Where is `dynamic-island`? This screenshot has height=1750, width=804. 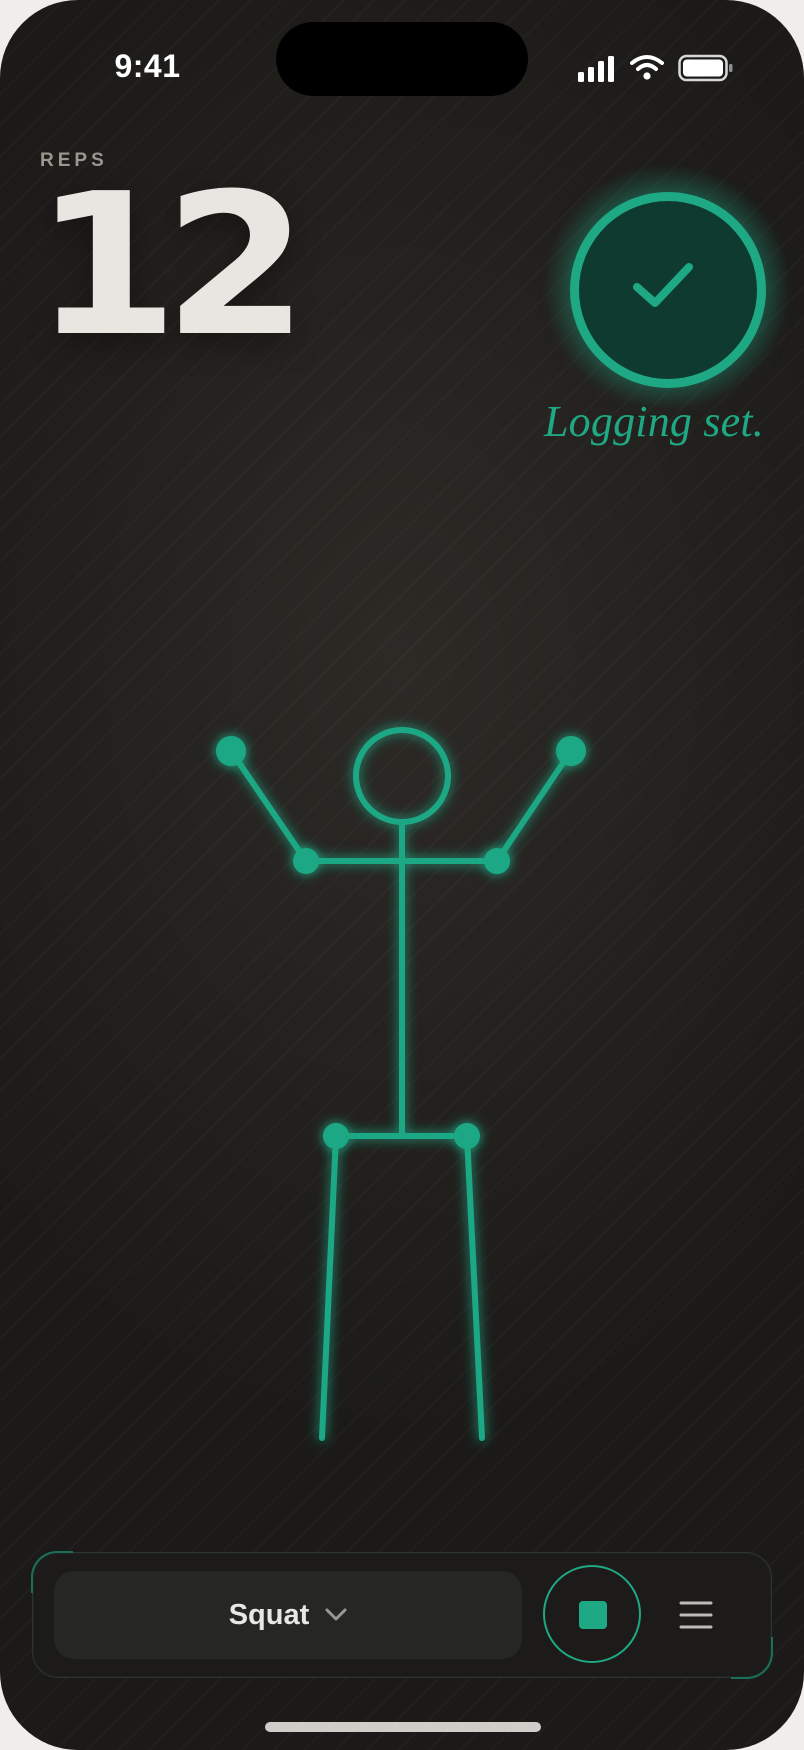 dynamic-island is located at coordinates (402, 59).